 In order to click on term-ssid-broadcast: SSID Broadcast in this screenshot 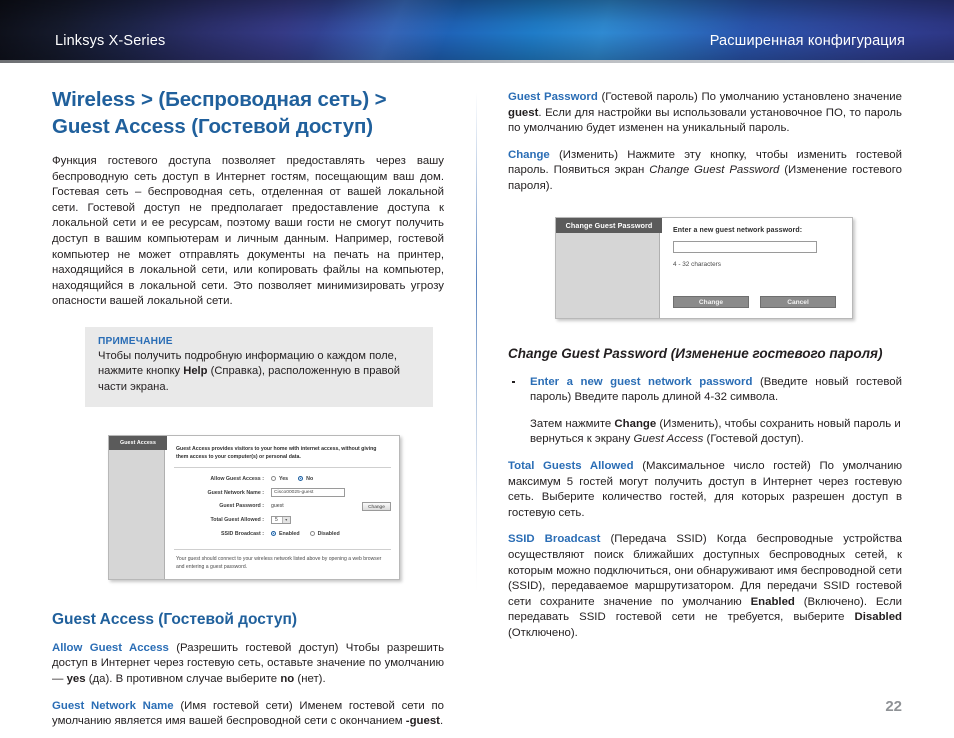, I will do `click(554, 539)`.